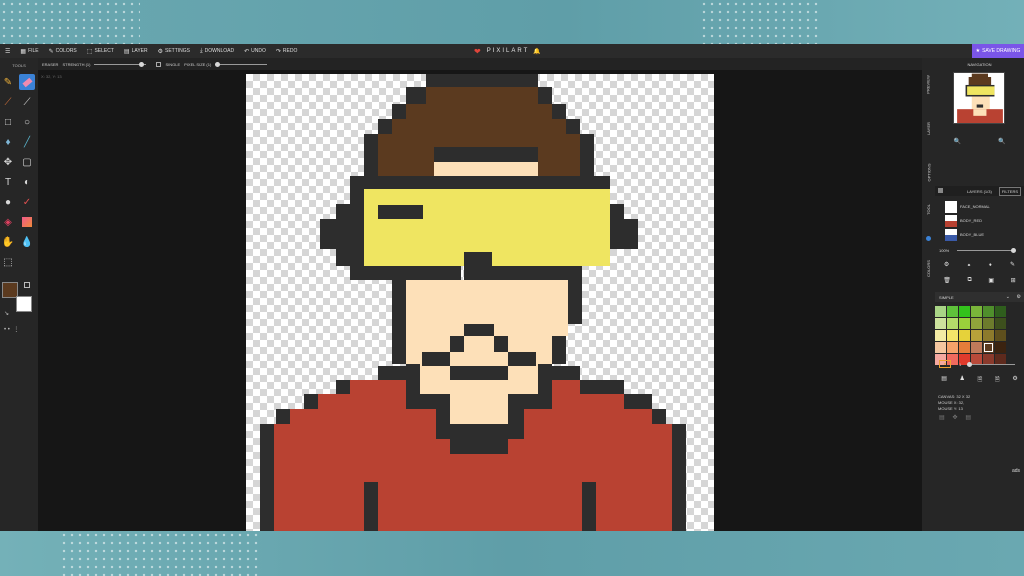 Image resolution: width=1024 pixels, height=576 pixels. Describe the element at coordinates (979, 297) in the screenshot. I see `palette-header: SIMPLE ⌄ ⚙` at that location.